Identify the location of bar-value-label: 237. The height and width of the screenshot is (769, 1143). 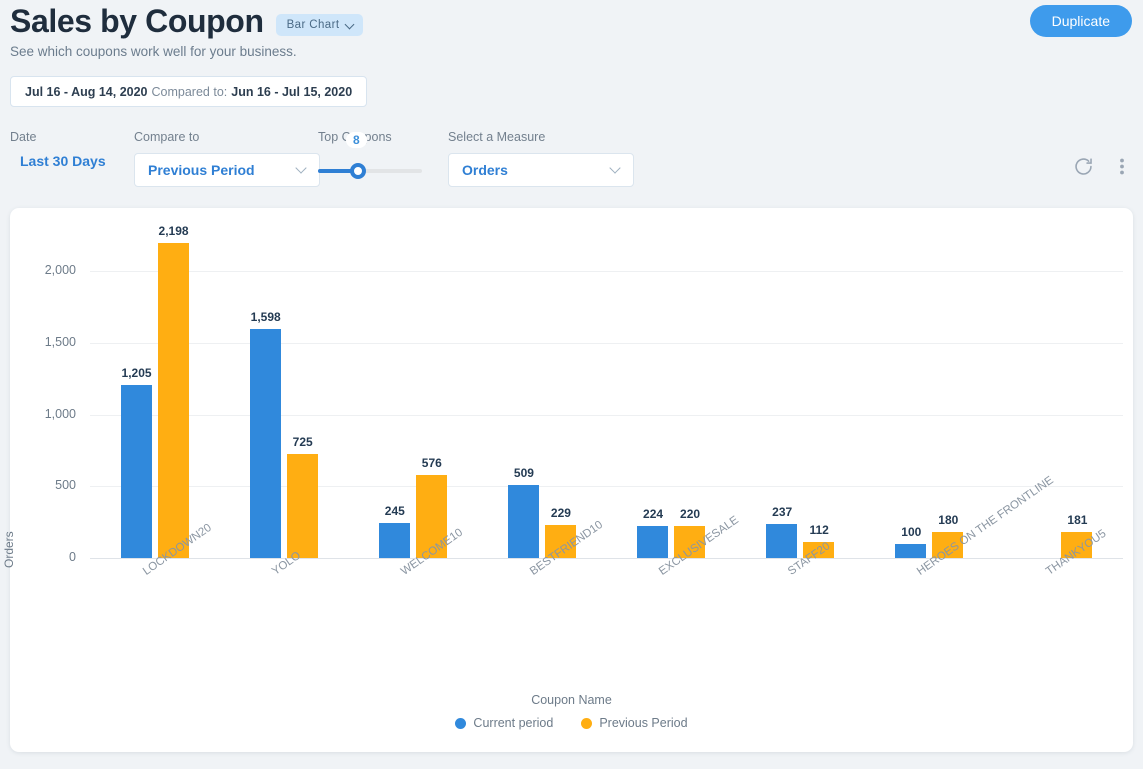
(782, 512).